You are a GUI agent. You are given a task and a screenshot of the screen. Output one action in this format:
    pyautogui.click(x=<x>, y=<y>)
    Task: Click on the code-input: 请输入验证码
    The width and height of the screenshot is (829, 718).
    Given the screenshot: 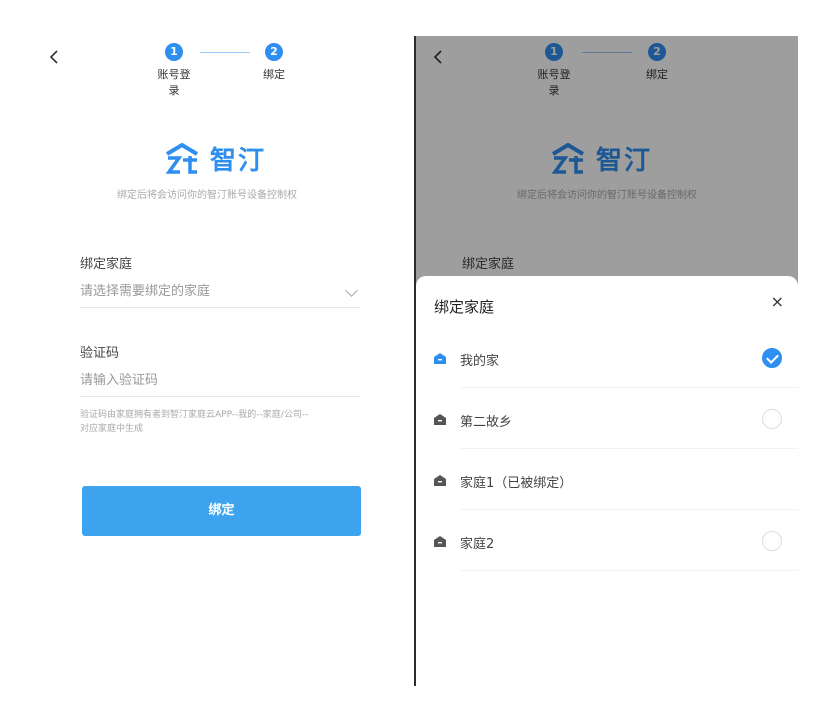 What is the action you would take?
    pyautogui.click(x=220, y=383)
    